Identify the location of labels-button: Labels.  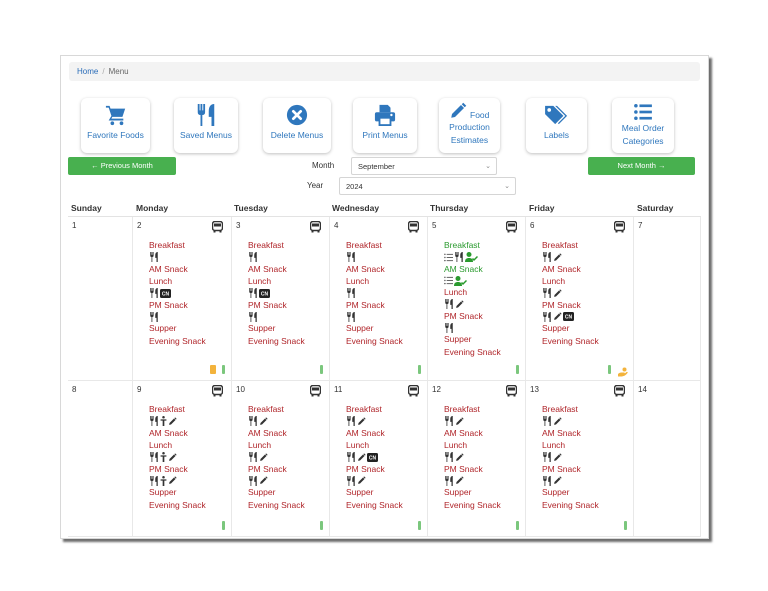
(556, 125).